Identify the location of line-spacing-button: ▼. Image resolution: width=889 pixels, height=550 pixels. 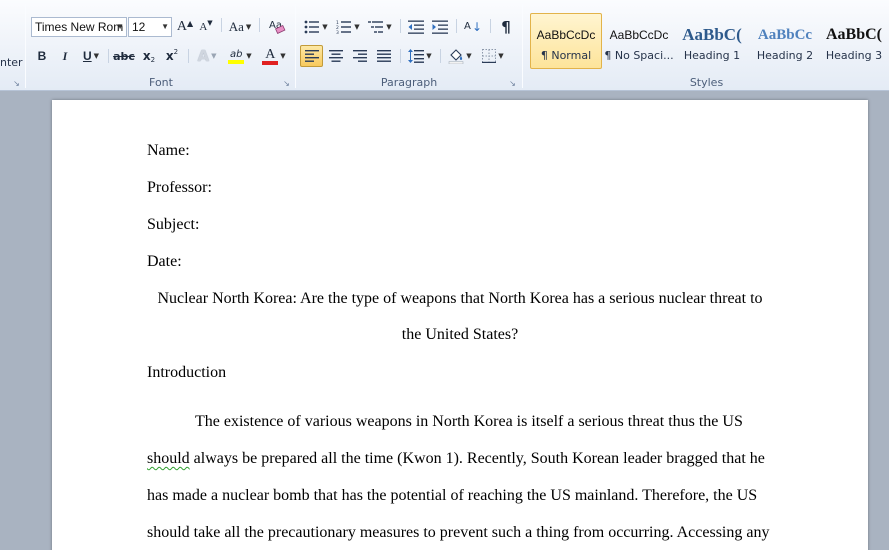
(420, 56).